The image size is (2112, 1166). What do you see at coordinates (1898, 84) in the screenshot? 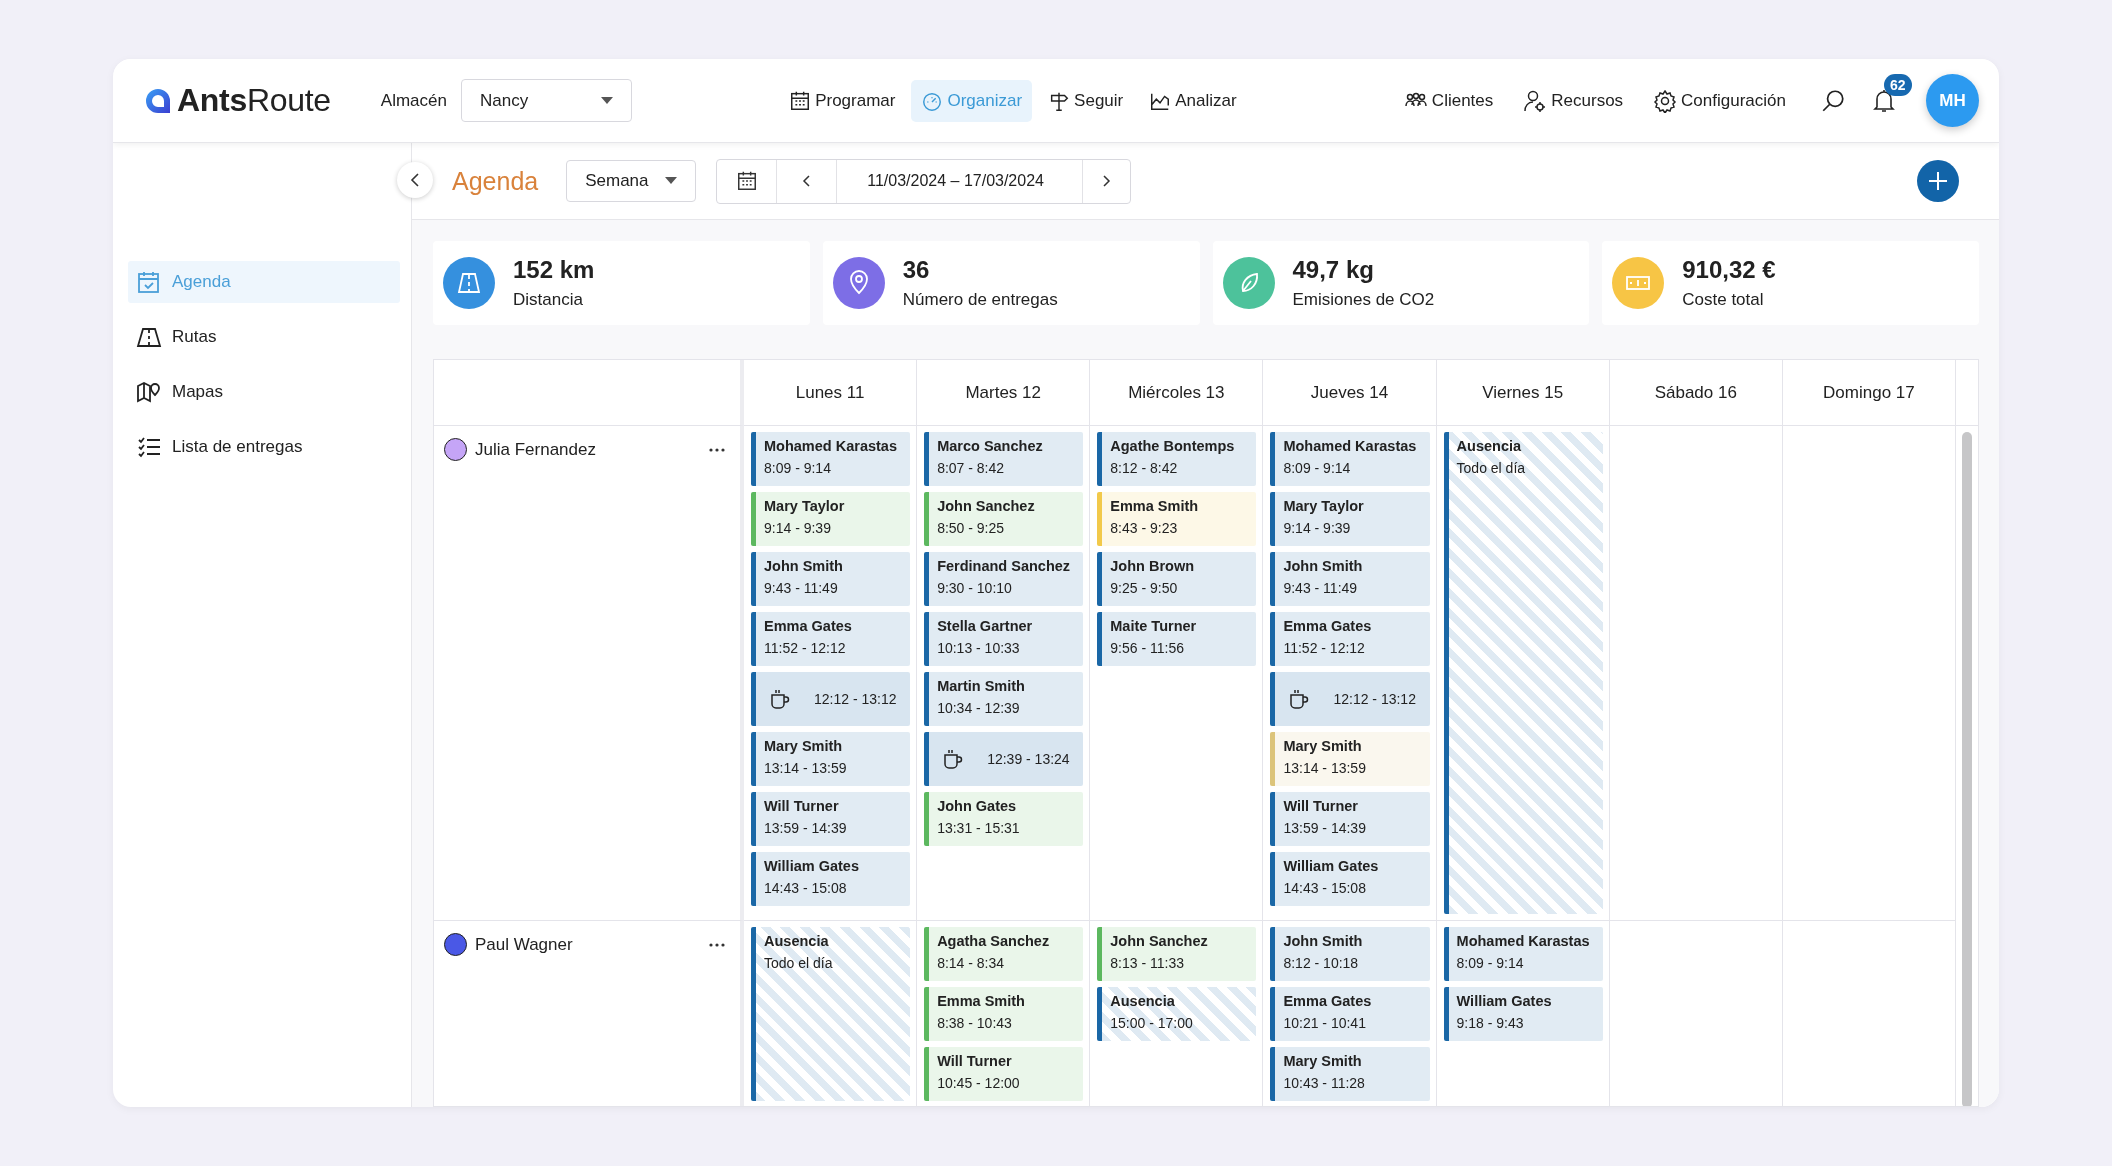
I see `notification-badge: 62` at bounding box center [1898, 84].